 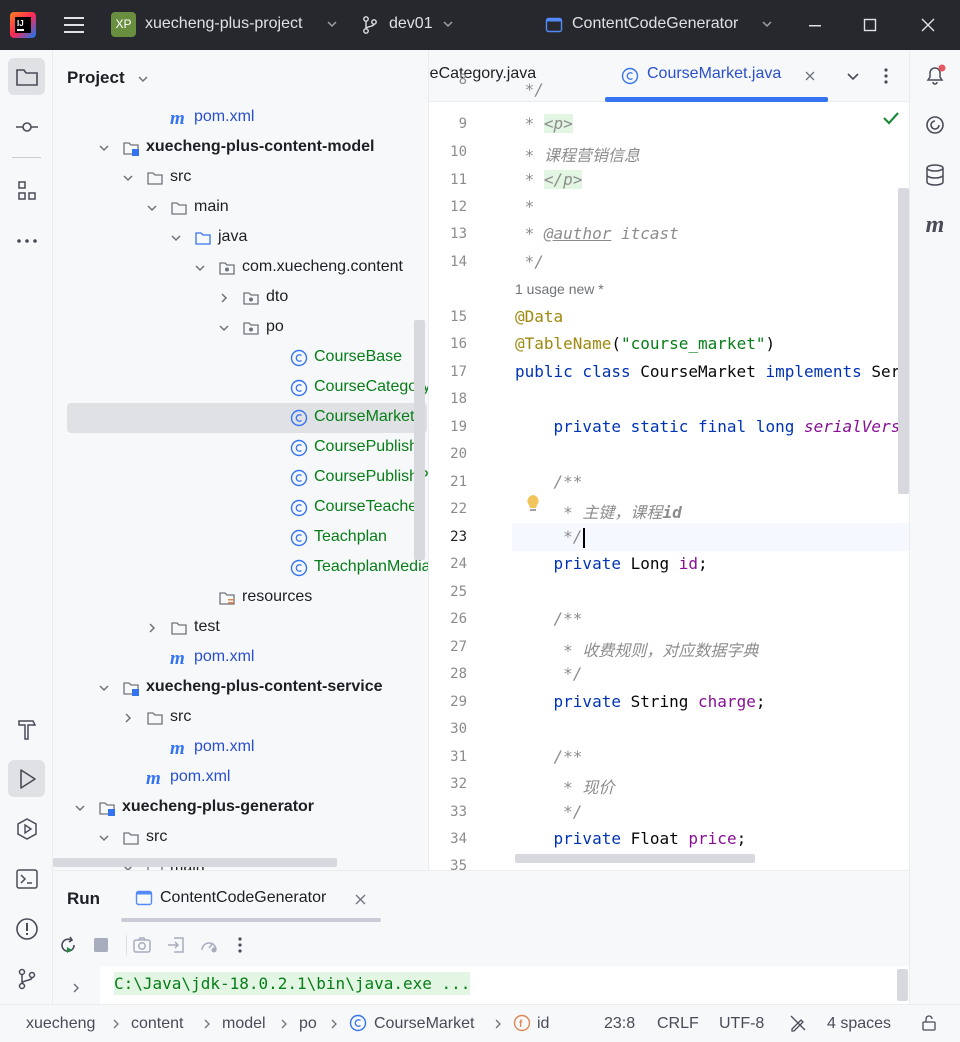 What do you see at coordinates (419, 440) in the screenshot?
I see `tree-vertical-scrollbar` at bounding box center [419, 440].